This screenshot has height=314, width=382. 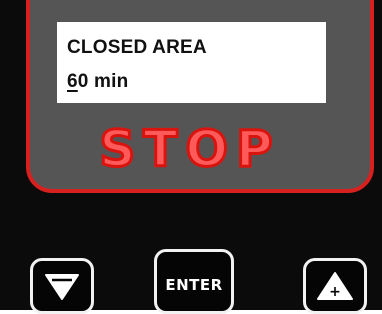 What do you see at coordinates (103, 81) in the screenshot?
I see `lcd-line-2-rest: 0 min` at bounding box center [103, 81].